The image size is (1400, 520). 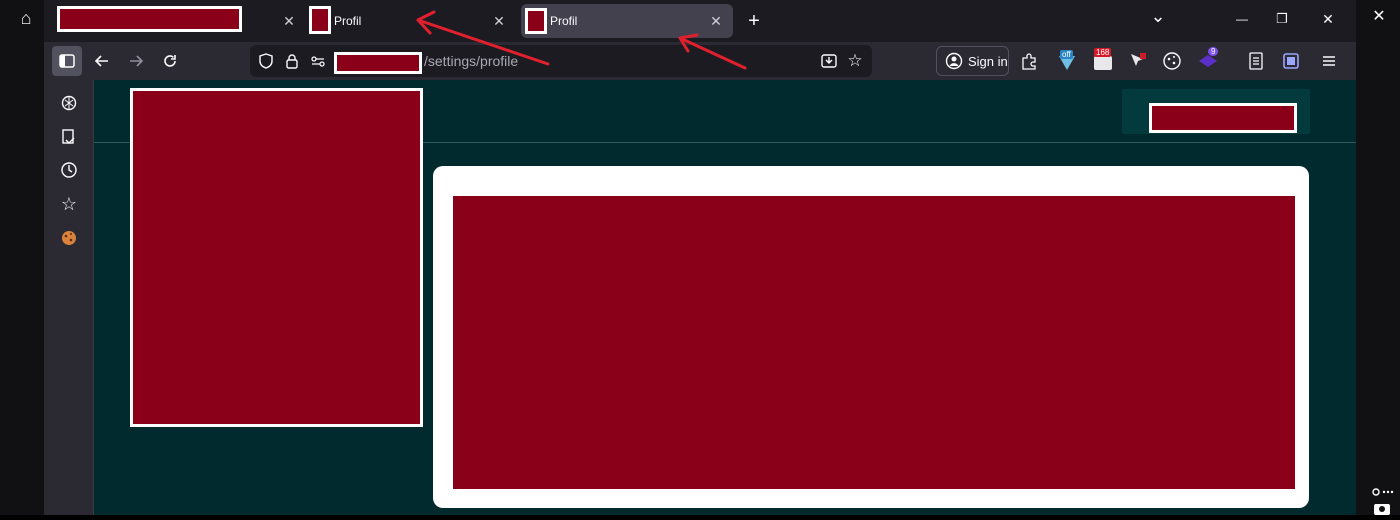 I want to click on annotation-arrows, so click(x=581, y=40).